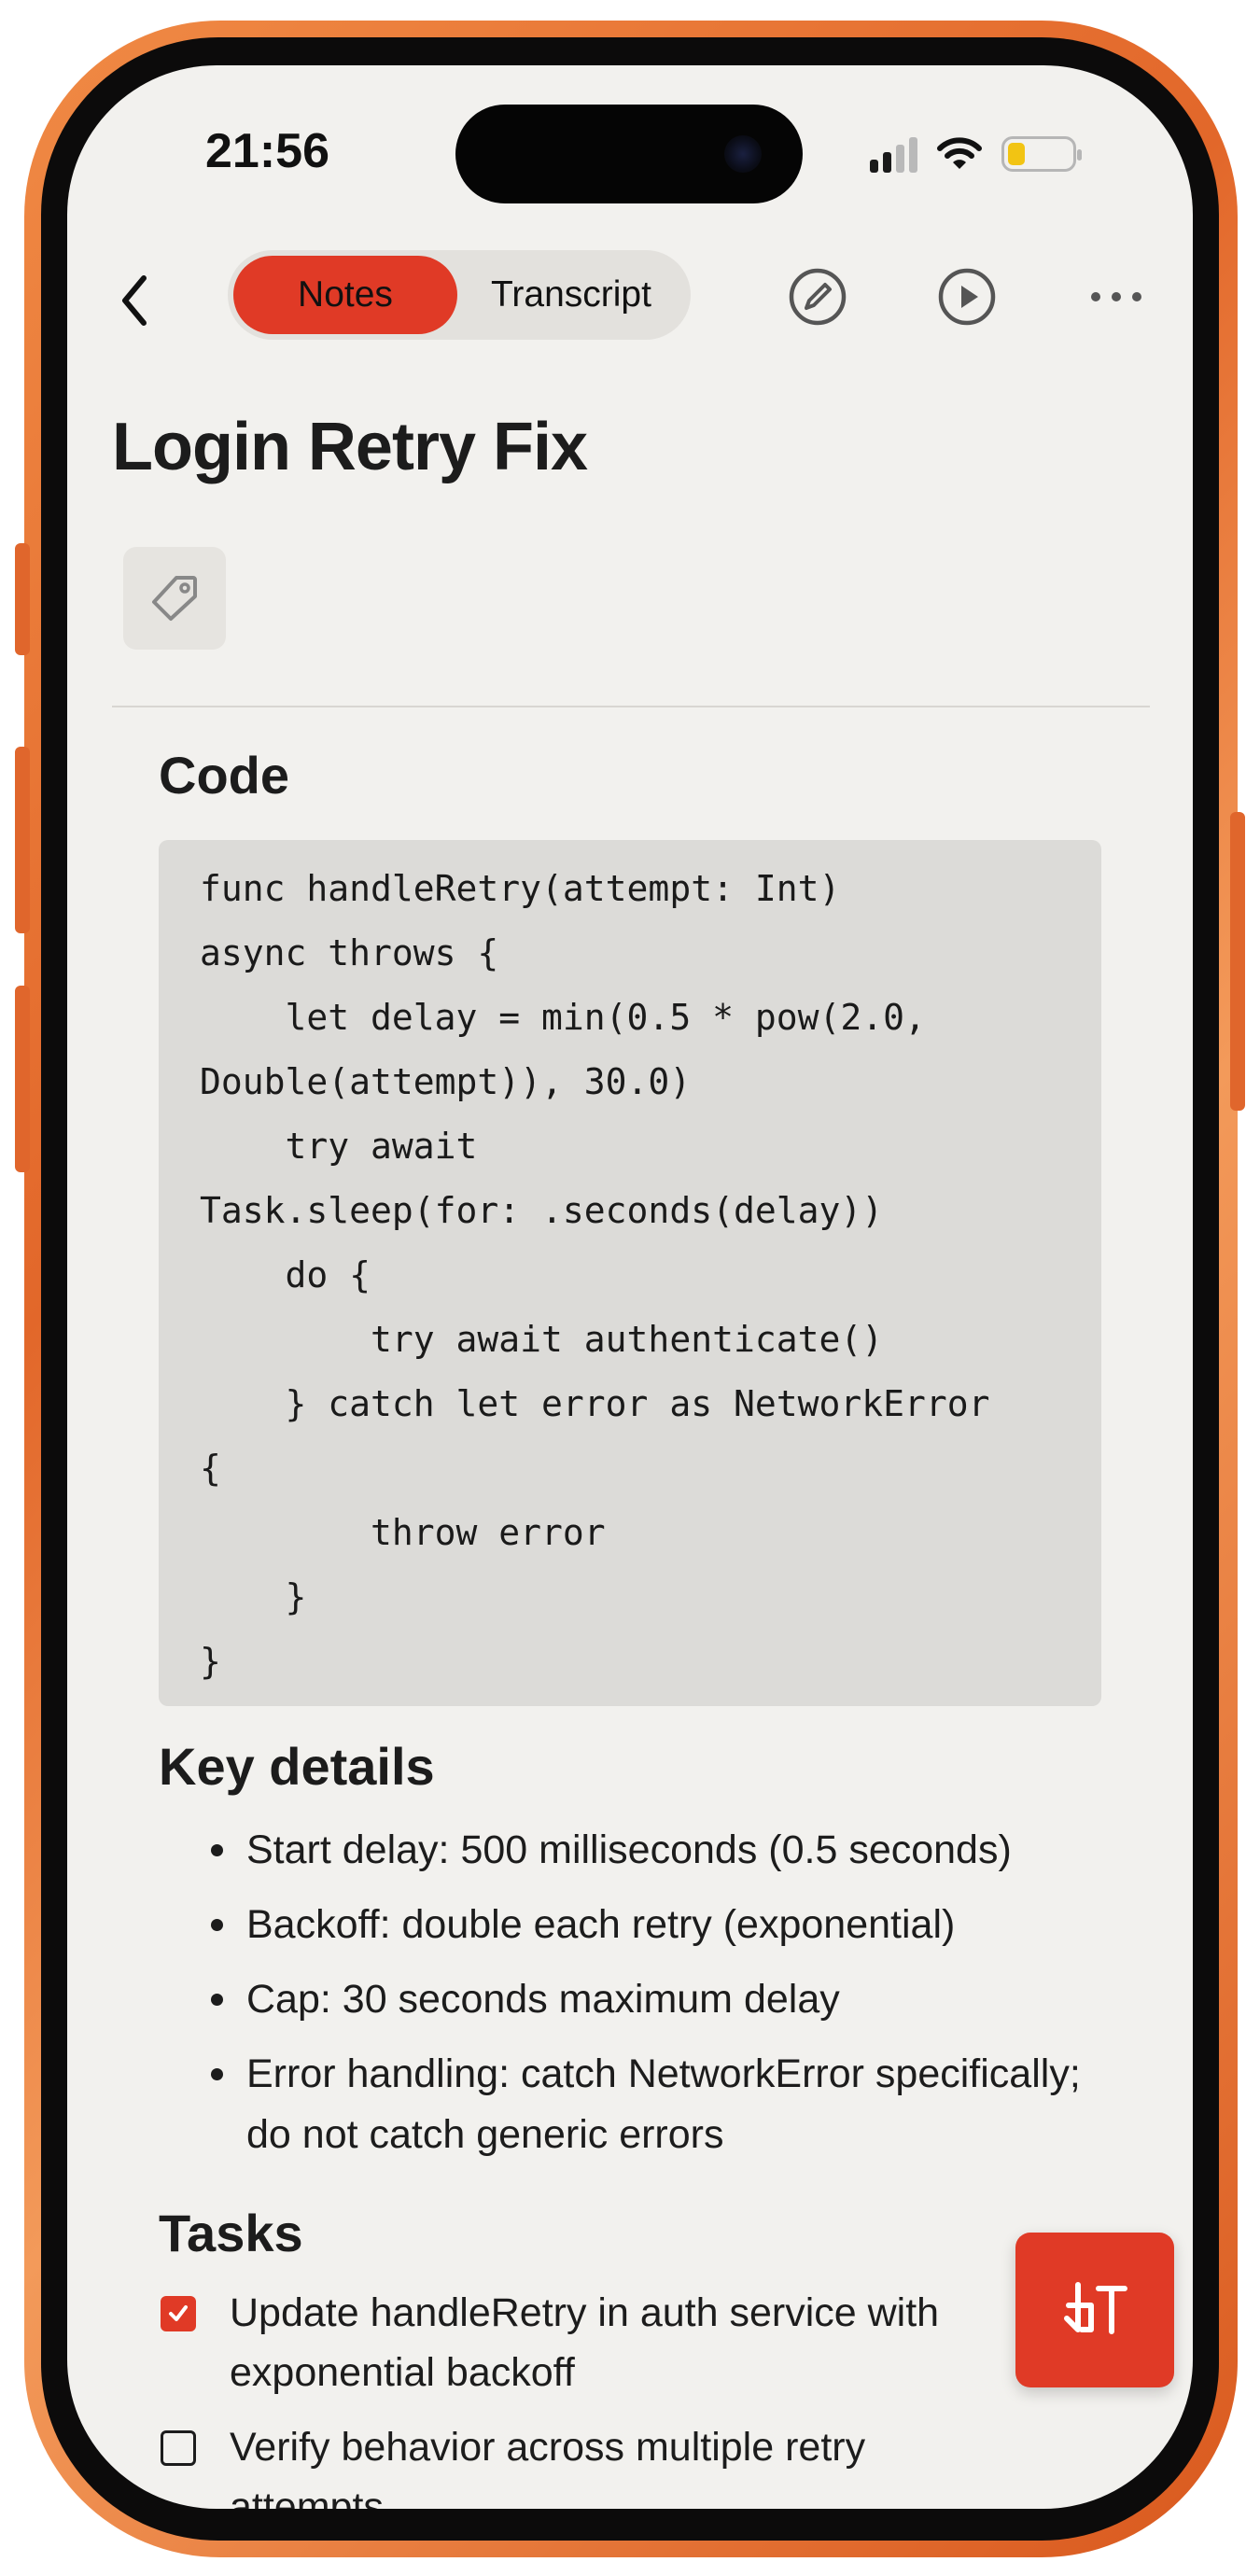  Describe the element at coordinates (22, 599) in the screenshot. I see `action-button` at that location.